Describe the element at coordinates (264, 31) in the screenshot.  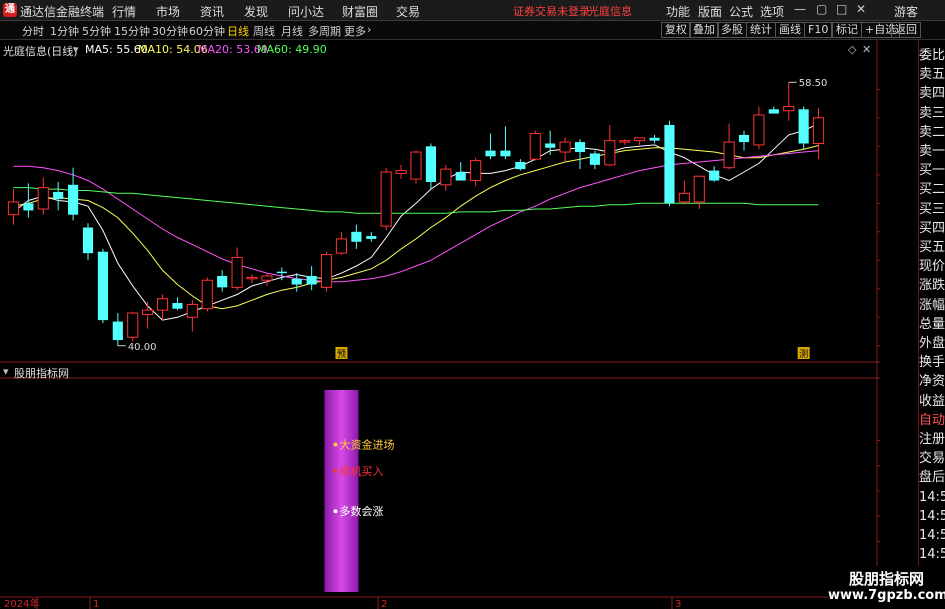
I see `period-weekly: 周线` at that location.